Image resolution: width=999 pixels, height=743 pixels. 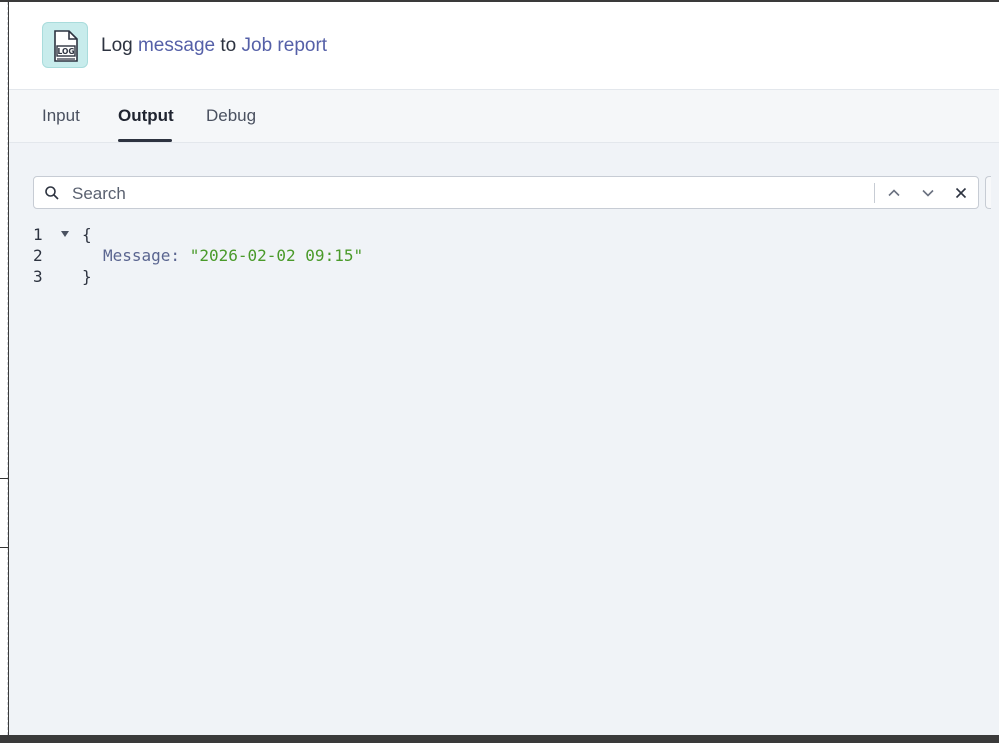 What do you see at coordinates (4, 368) in the screenshot?
I see `left-canvas-strip` at bounding box center [4, 368].